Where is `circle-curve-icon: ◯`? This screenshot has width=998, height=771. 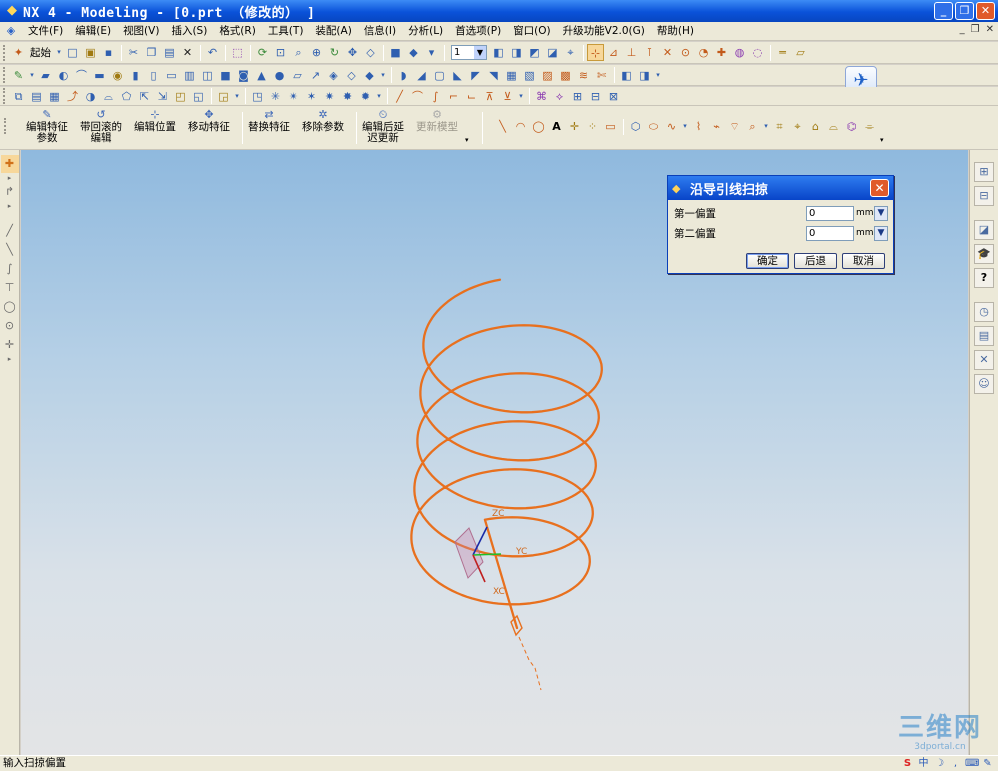
circle-curve-icon: ◯ is located at coordinates (538, 126).